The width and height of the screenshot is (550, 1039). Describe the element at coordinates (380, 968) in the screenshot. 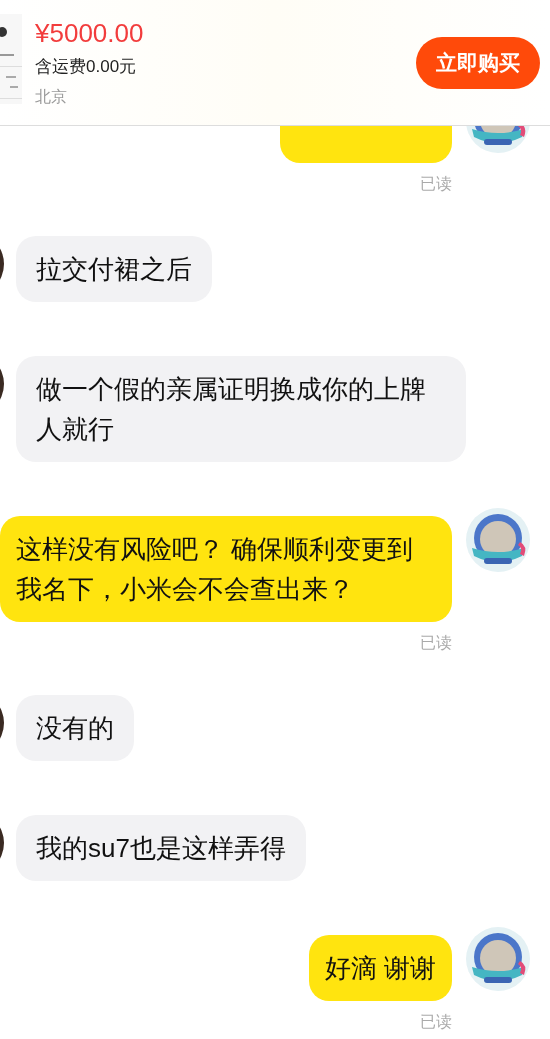

I see `message-bubble: 好滴 谢谢` at that location.